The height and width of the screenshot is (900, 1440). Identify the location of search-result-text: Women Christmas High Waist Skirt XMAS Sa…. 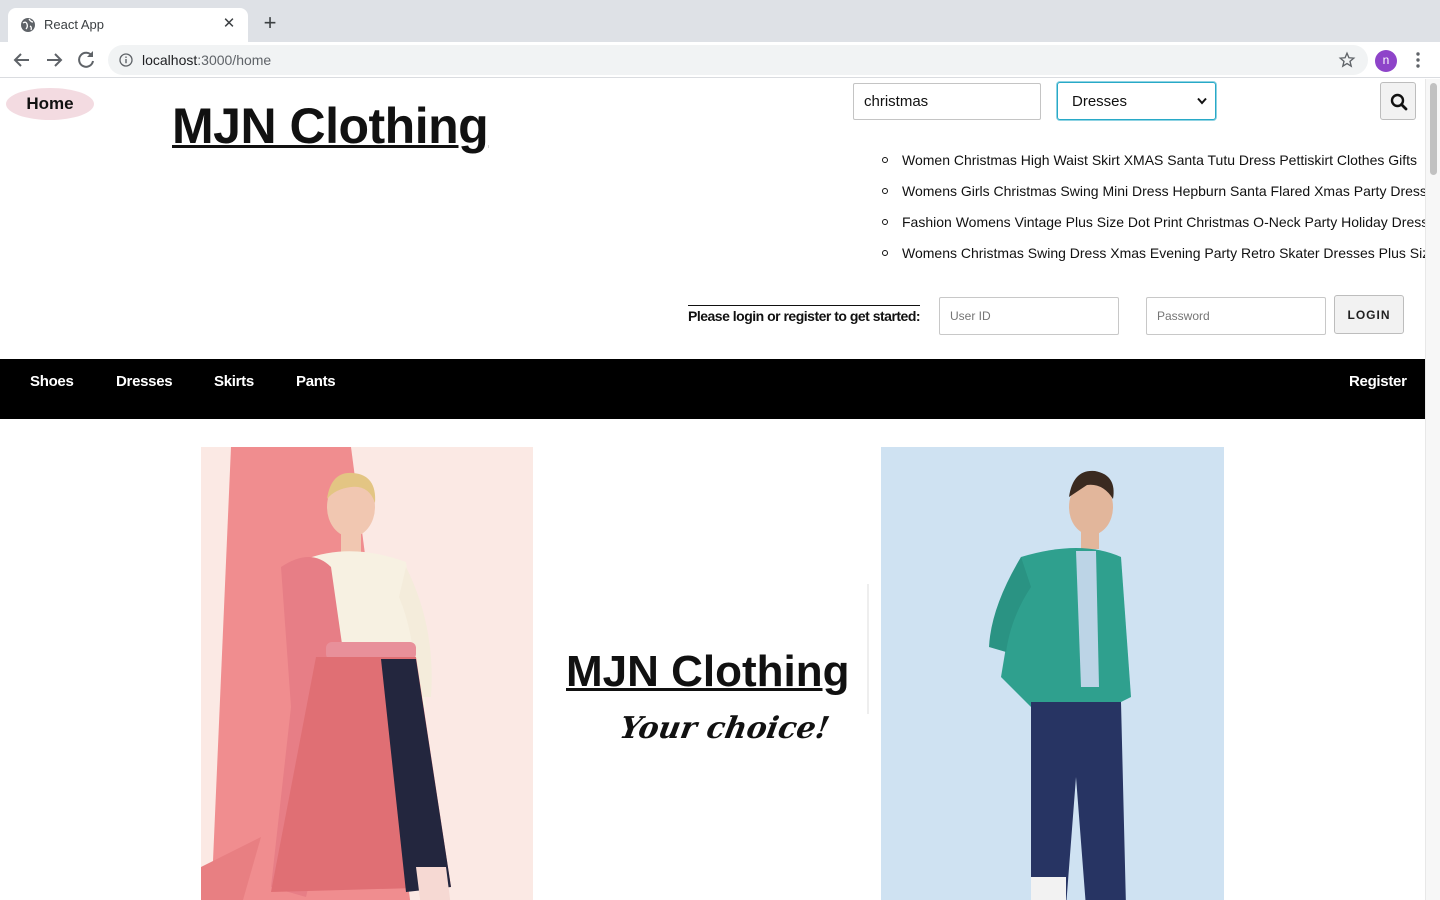
(1160, 160).